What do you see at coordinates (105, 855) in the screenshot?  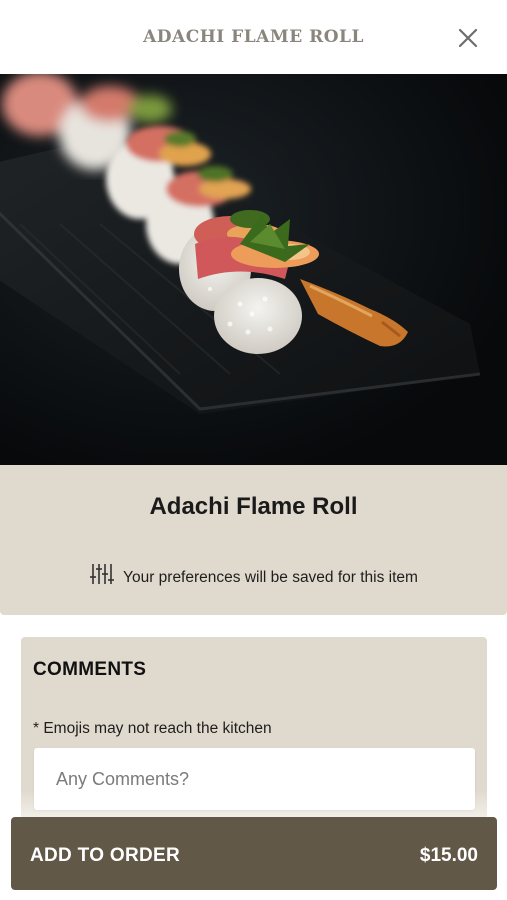 I see `add-to-order-label: ADD TO ORDER` at bounding box center [105, 855].